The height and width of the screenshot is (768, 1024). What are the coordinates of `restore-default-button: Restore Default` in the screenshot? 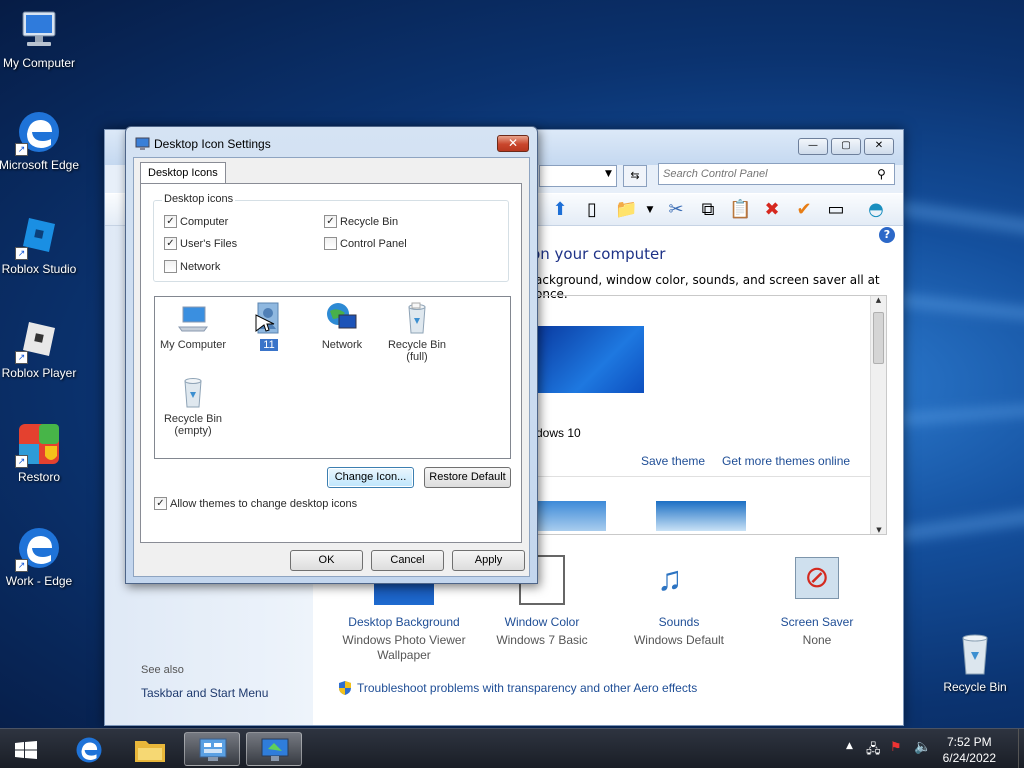 It's located at (467, 477).